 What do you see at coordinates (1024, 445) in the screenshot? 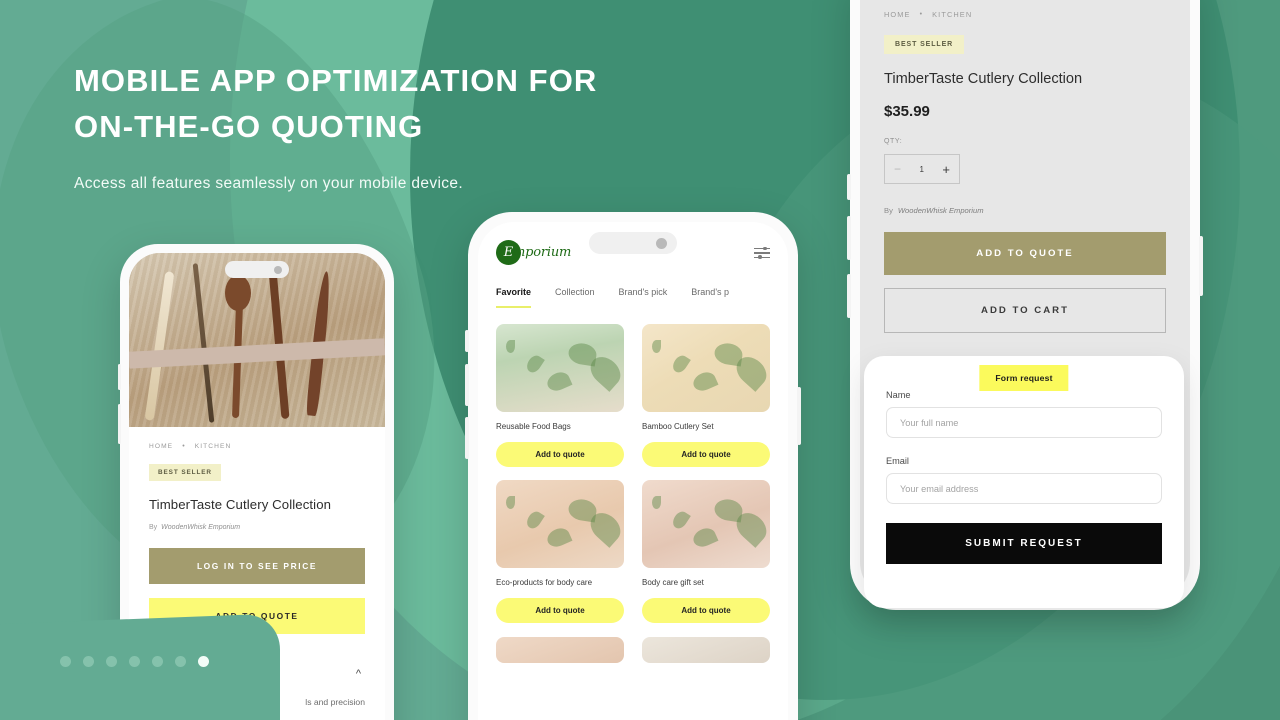
I see `form-spacer` at bounding box center [1024, 445].